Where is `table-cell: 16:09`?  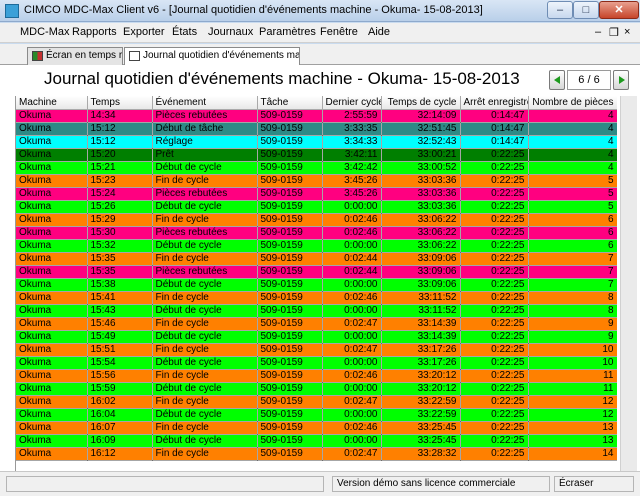 table-cell: 16:09 is located at coordinates (120, 441).